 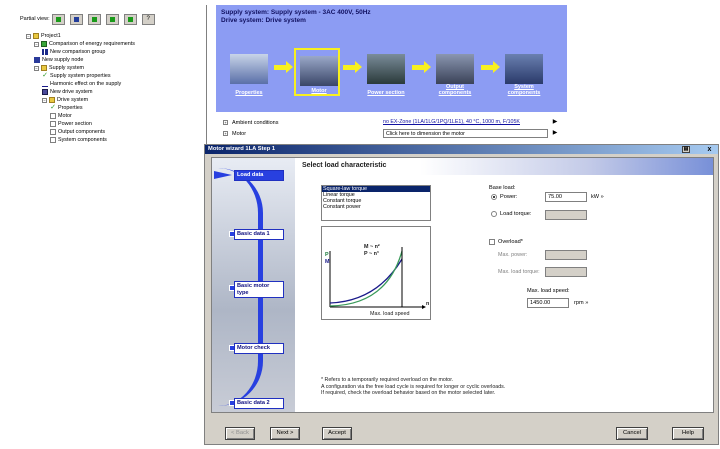 I want to click on tree-item: New drive system, so click(x=116, y=92).